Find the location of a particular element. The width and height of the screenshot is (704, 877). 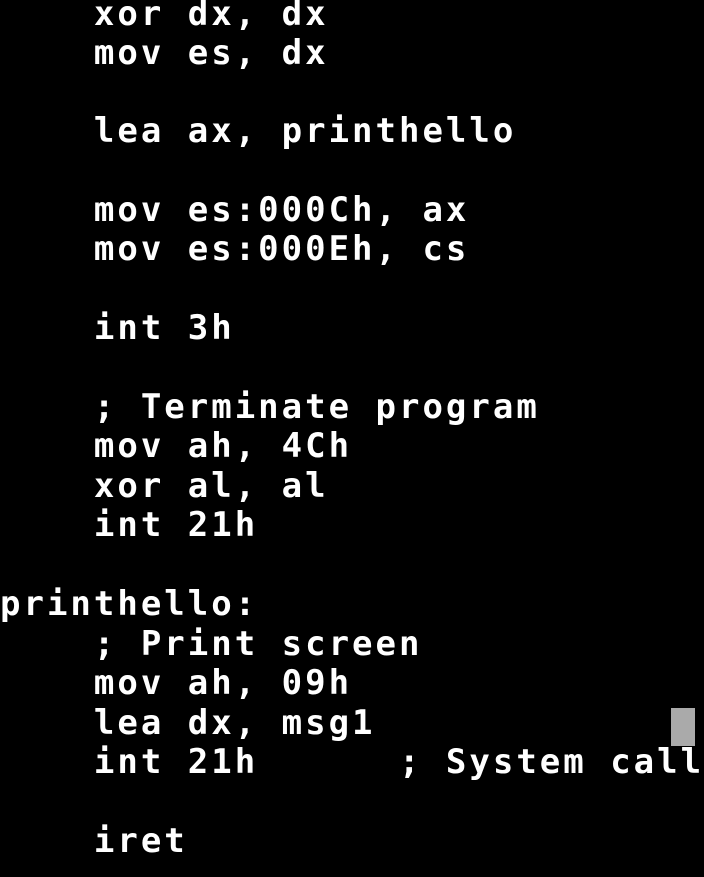

code-line: mov es, dx is located at coordinates (164, 53).